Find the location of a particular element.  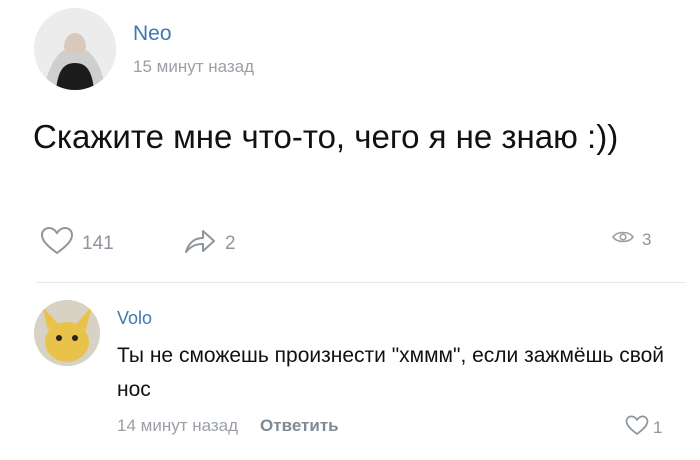

share-button: 2 is located at coordinates (209, 244).